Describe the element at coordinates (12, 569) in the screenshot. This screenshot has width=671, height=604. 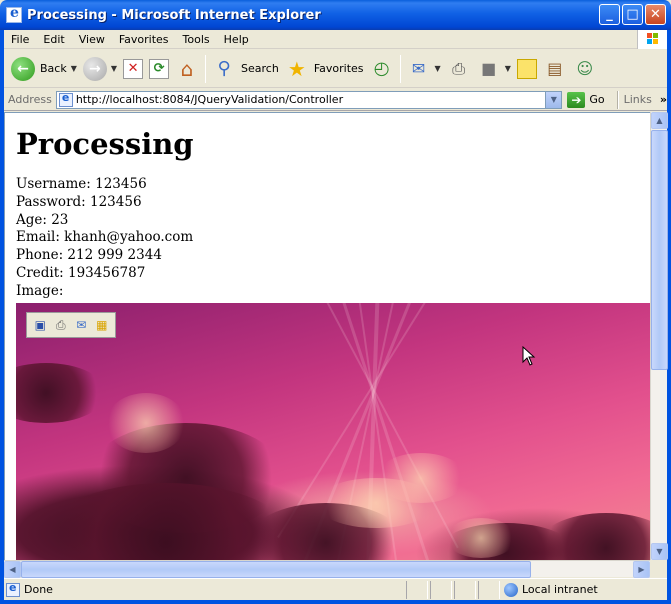
I see `scroll-left-icon: ◀` at that location.